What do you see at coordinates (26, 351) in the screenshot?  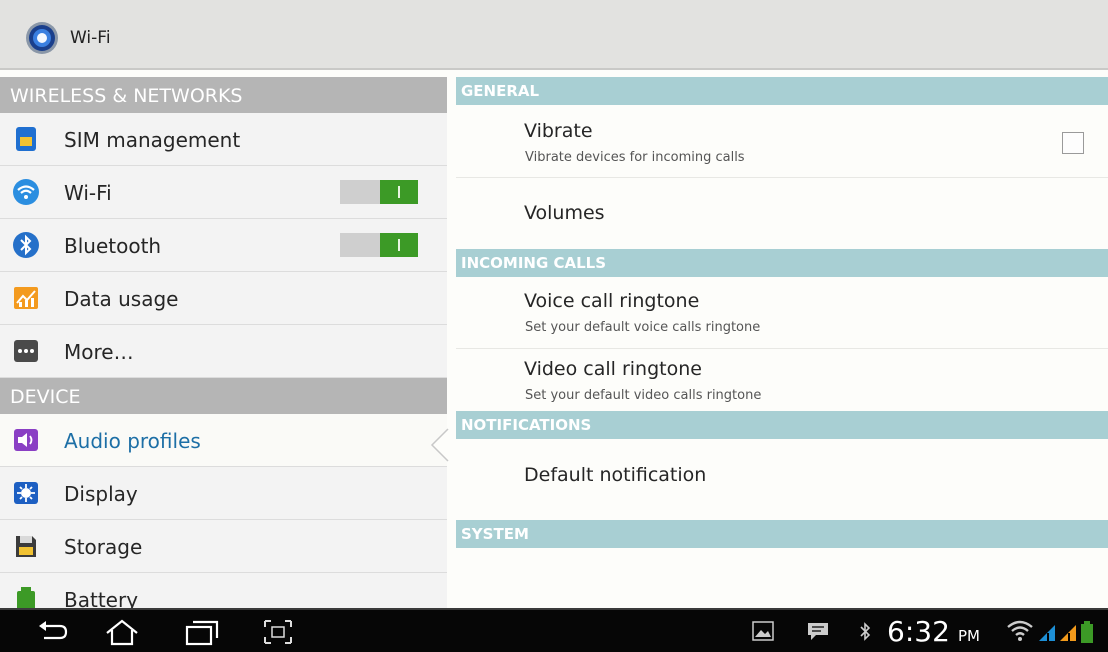 I see `more-dots-icon` at bounding box center [26, 351].